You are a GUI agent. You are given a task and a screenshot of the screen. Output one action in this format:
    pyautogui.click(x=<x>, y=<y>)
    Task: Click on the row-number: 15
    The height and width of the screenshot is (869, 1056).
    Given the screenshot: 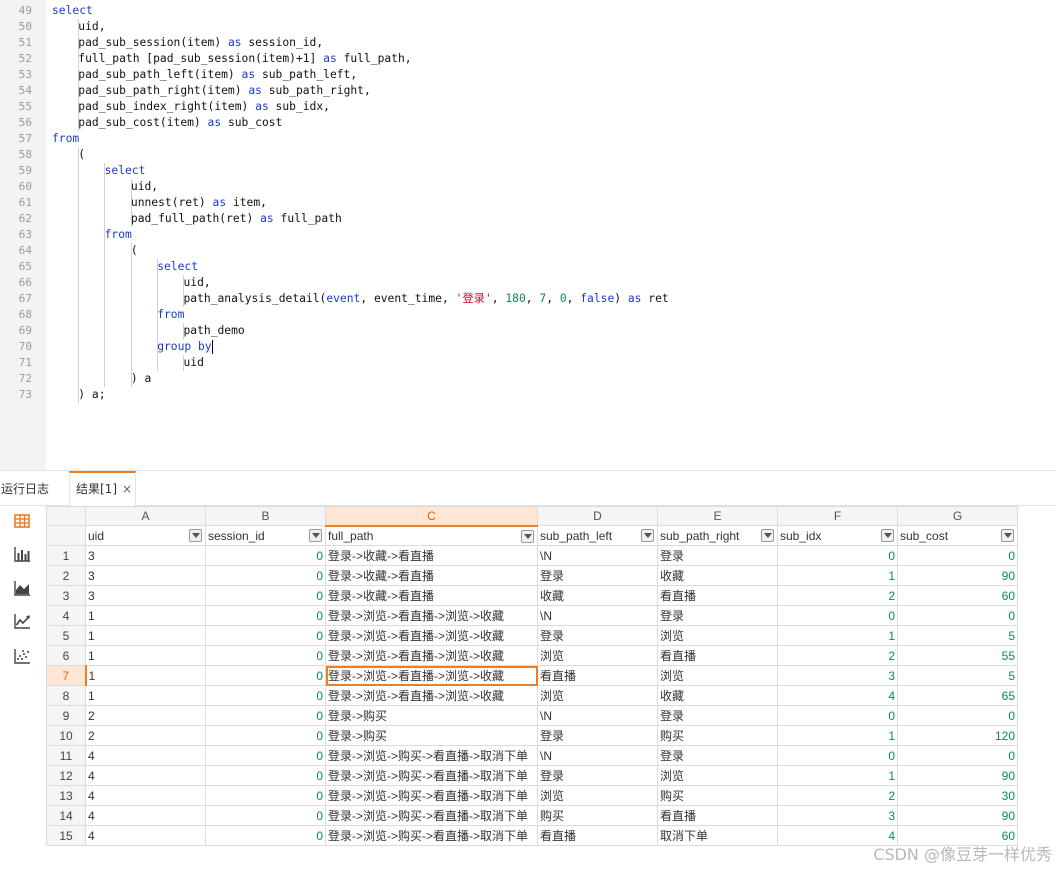 What is the action you would take?
    pyautogui.click(x=66, y=835)
    